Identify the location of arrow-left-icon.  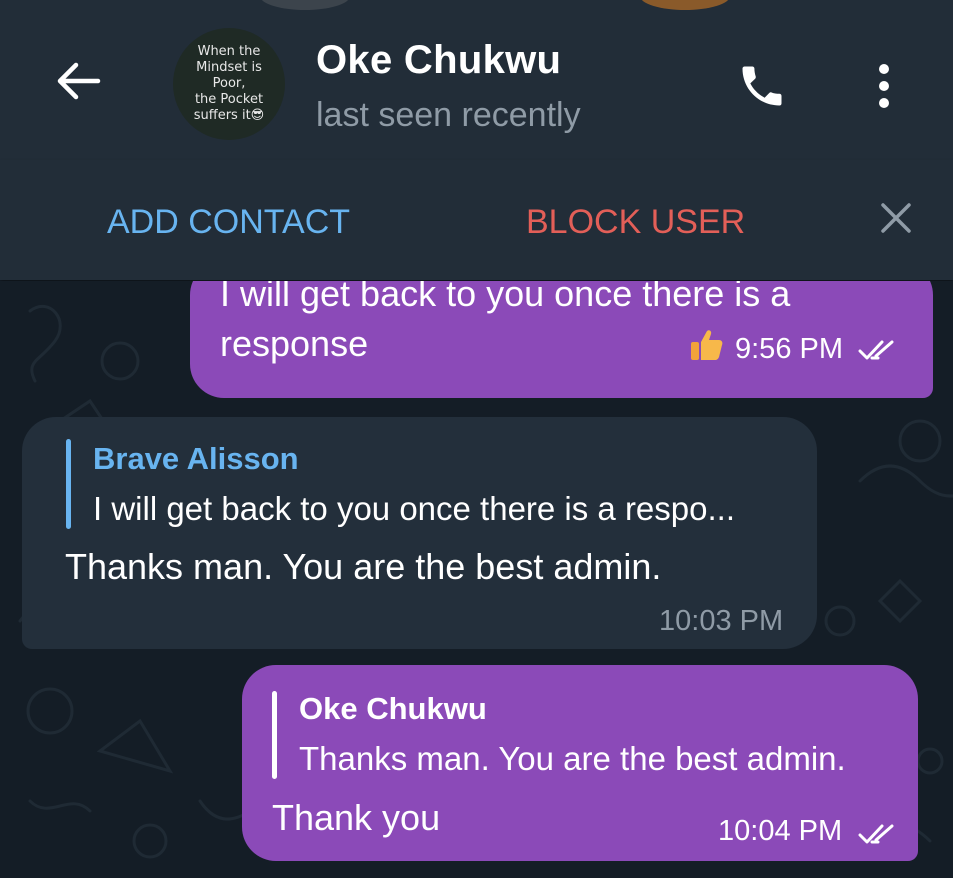
(78, 83).